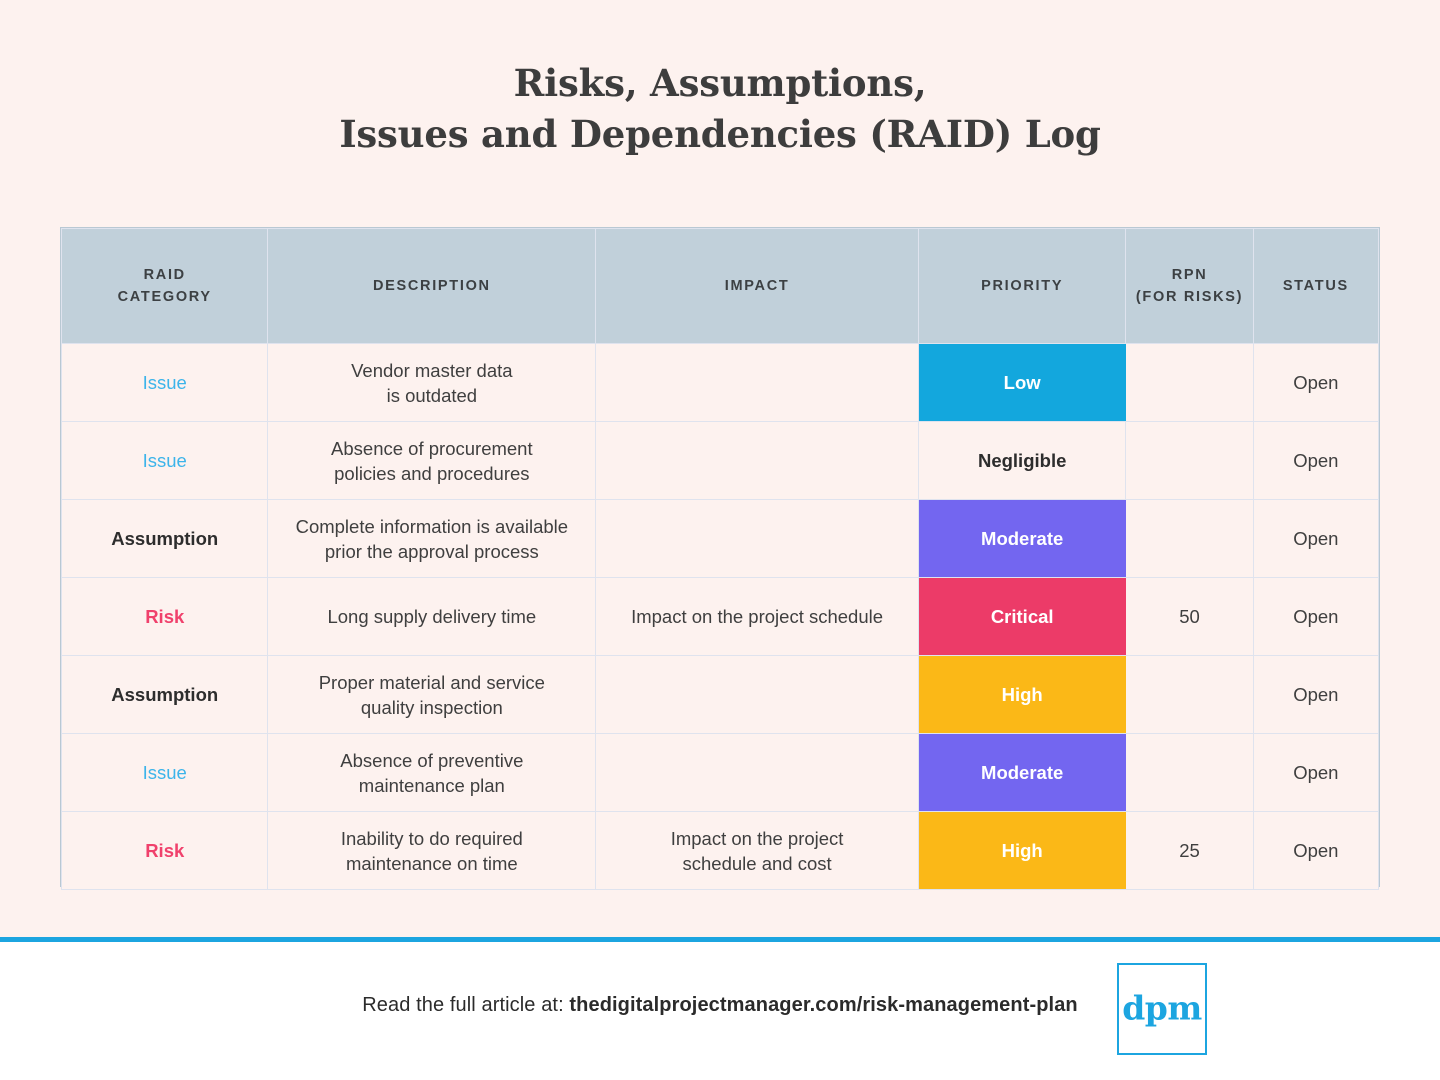 Image resolution: width=1440 pixels, height=1080 pixels. Describe the element at coordinates (432, 448) in the screenshot. I see `cell-description-line-1: Absence of procurement` at that location.